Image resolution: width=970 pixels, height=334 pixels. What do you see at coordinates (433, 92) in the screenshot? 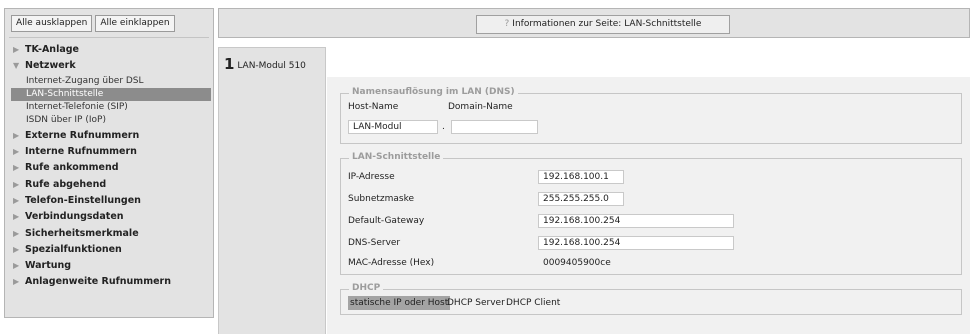
I see `dns-legend: Namensauflösung im LAN (DNS)` at bounding box center [433, 92].